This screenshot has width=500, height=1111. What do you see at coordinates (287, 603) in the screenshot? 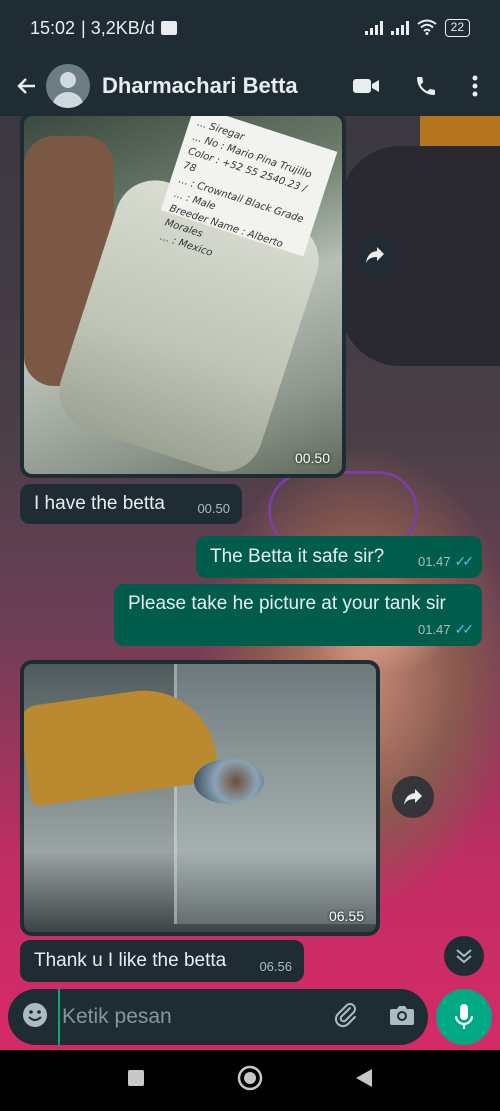
I see `message-text: Please take he picture at your tank sir` at bounding box center [287, 603].